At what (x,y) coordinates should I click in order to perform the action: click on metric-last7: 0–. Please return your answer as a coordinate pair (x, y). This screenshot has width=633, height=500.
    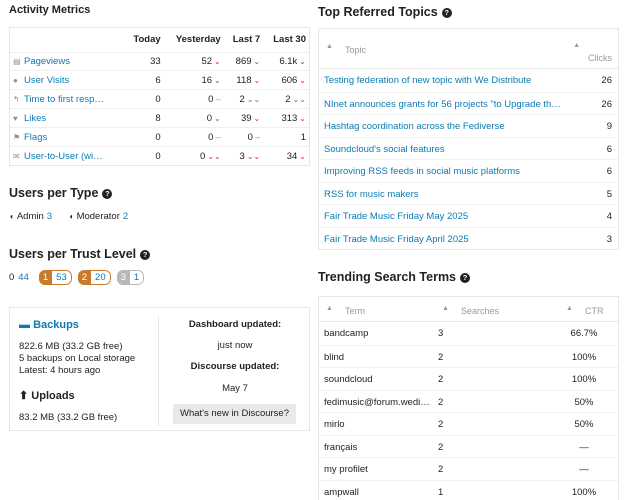
    Looking at the image, I should click on (243, 137).